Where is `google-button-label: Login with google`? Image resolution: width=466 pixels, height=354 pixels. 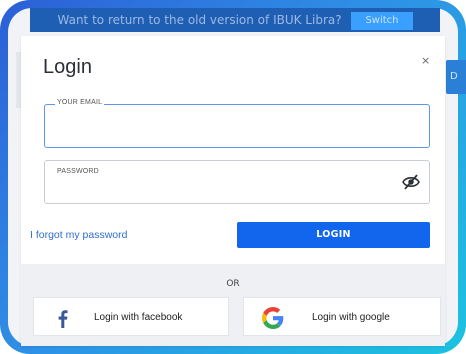 google-button-label: Login with google is located at coordinates (351, 317).